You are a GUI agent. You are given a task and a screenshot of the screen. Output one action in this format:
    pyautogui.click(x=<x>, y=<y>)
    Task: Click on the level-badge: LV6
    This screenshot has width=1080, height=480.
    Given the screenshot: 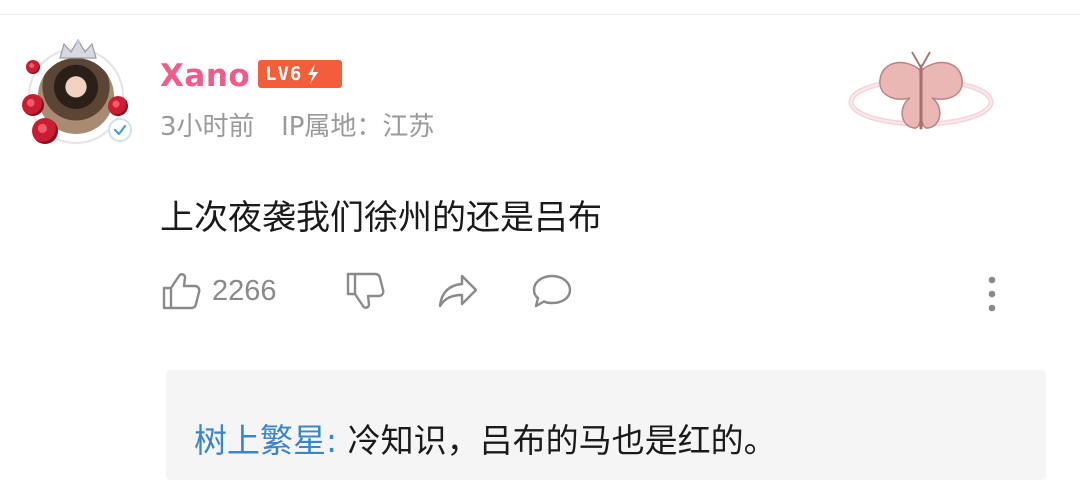 What is the action you would take?
    pyautogui.click(x=300, y=74)
    